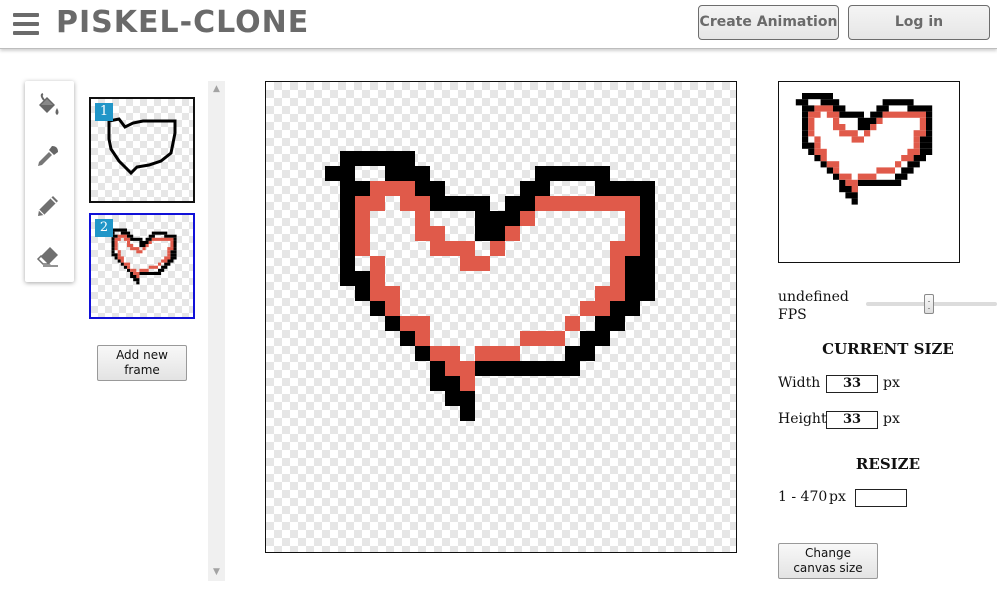 This screenshot has height=613, width=997. What do you see at coordinates (852, 384) in the screenshot?
I see `width-field: 33` at bounding box center [852, 384].